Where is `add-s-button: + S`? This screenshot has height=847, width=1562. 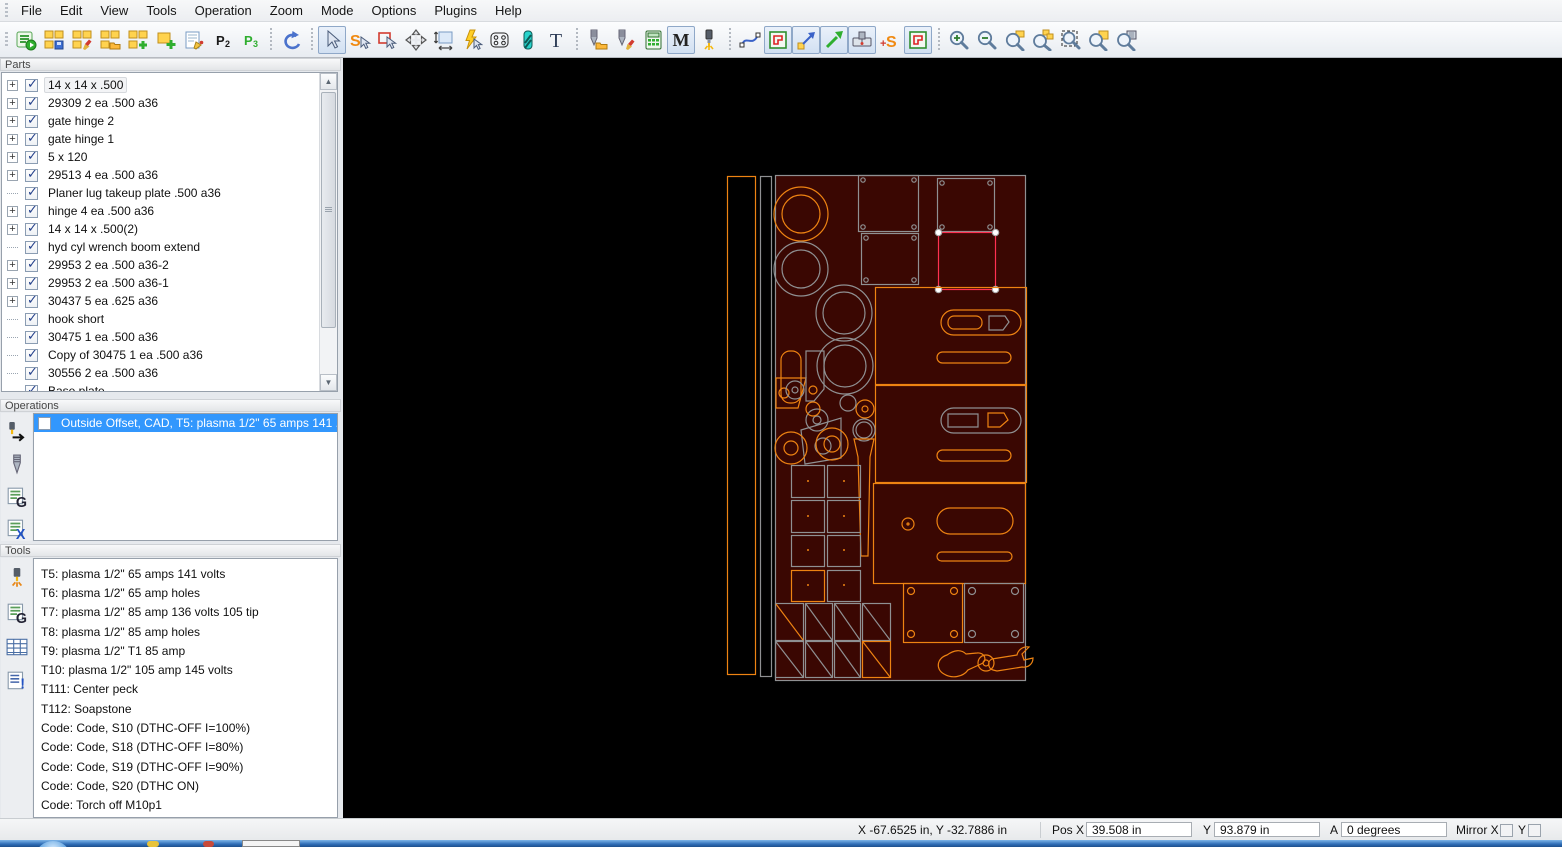 add-s-button: + S is located at coordinates (890, 40).